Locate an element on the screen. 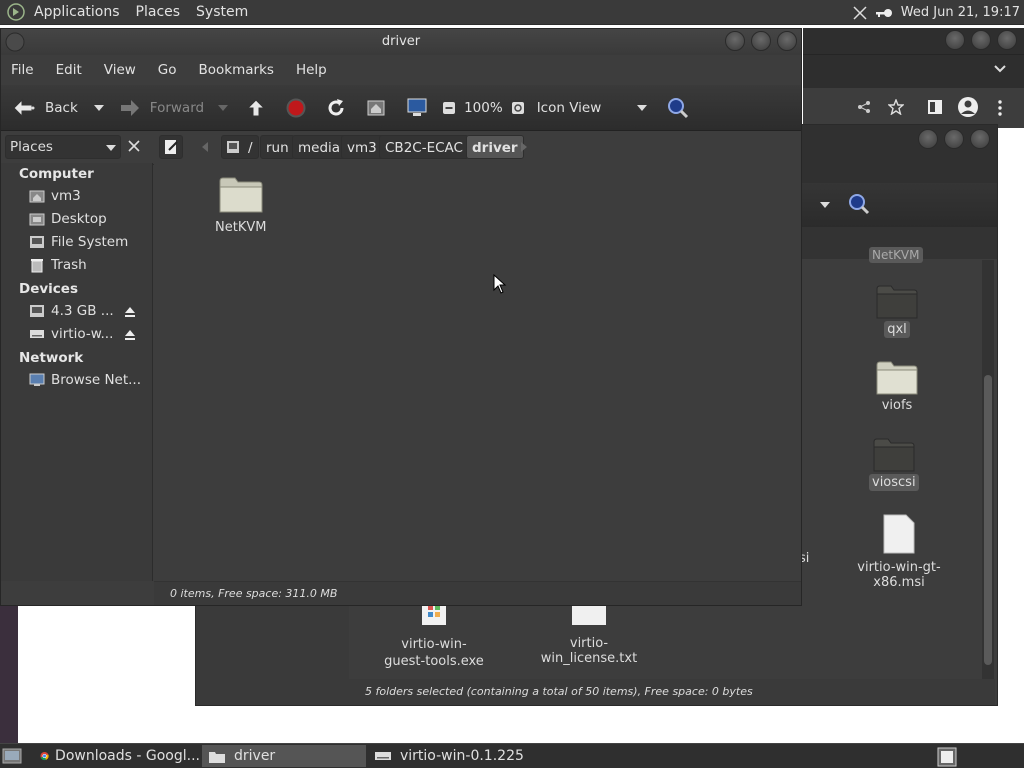 The image size is (1024, 768). tab-list-chevron-icon is located at coordinates (1000, 69).